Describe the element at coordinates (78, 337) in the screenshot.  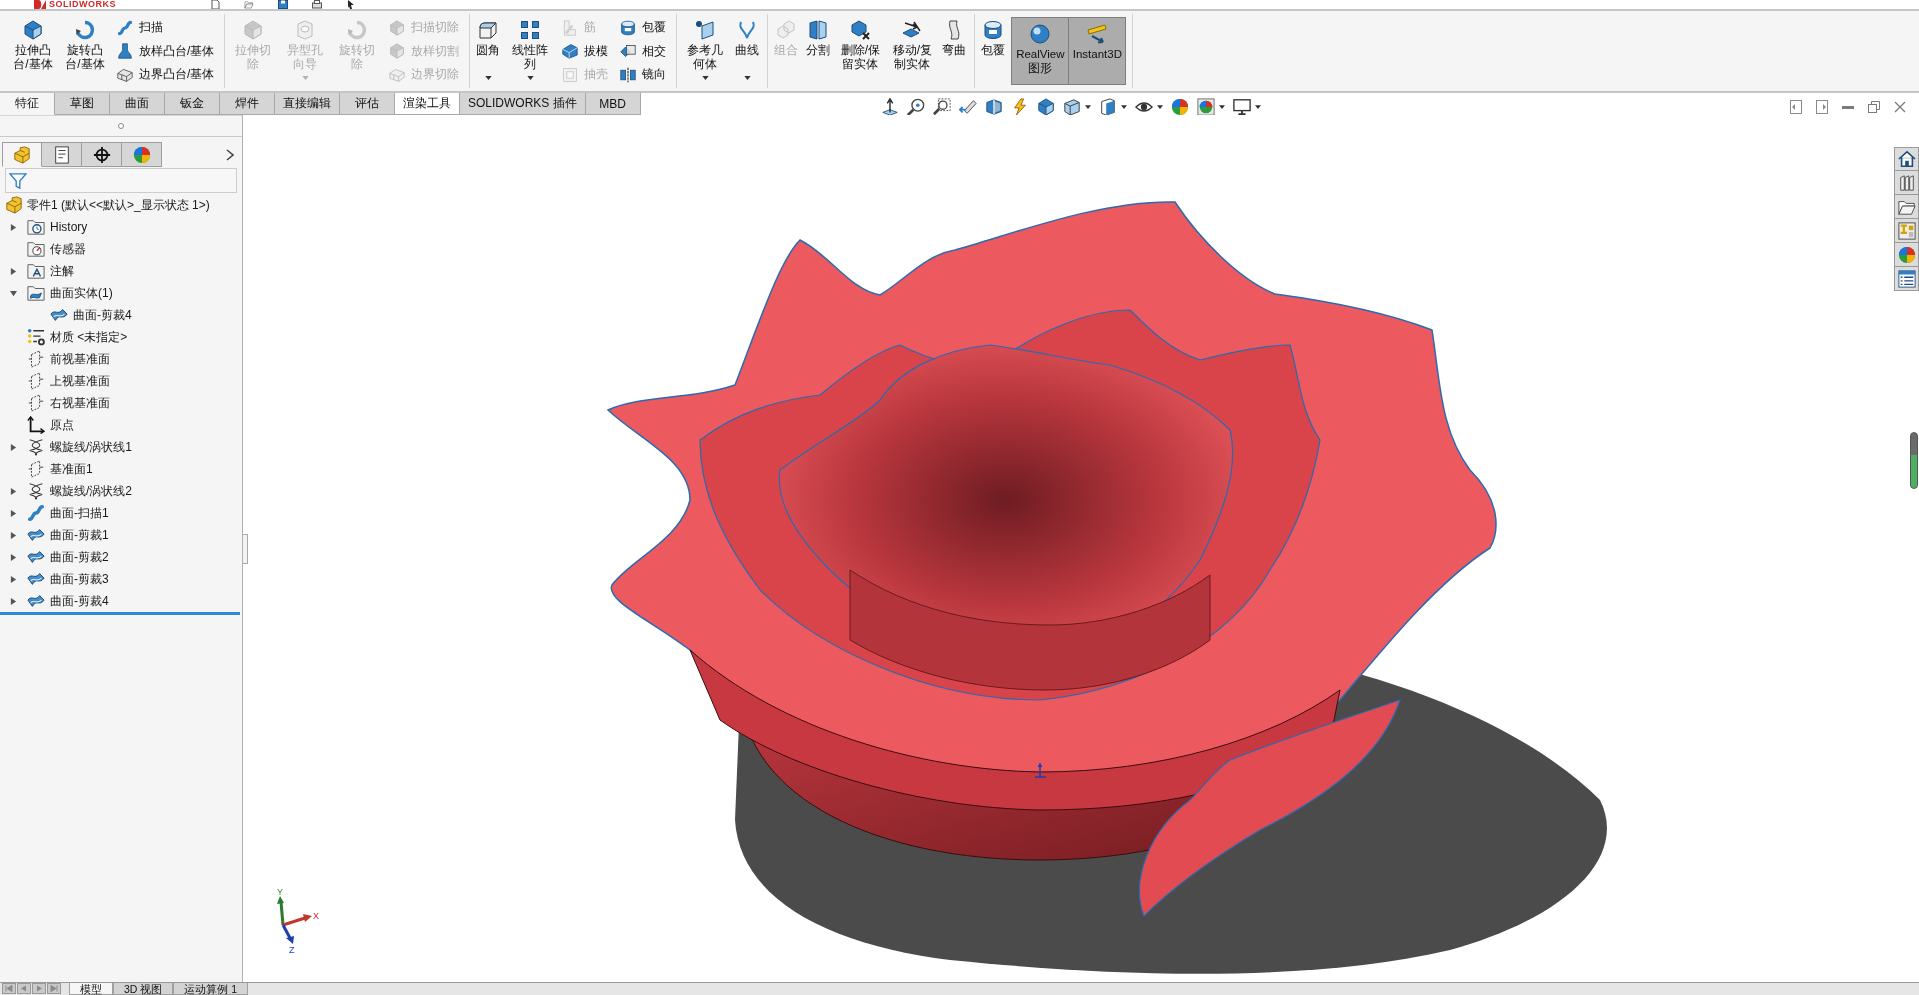
I see `tree-item: 材质 <未指定>` at that location.